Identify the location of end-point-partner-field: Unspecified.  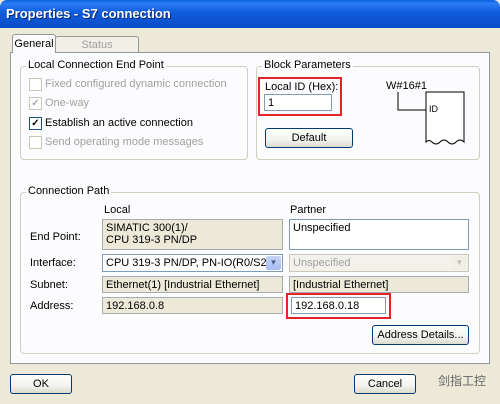
(379, 234).